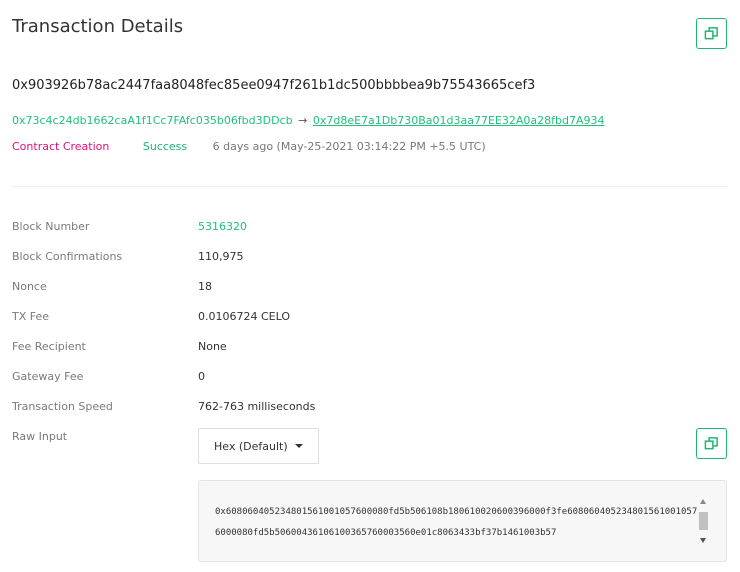  What do you see at coordinates (48, 376) in the screenshot?
I see `detail-label: Gateway Fee` at bounding box center [48, 376].